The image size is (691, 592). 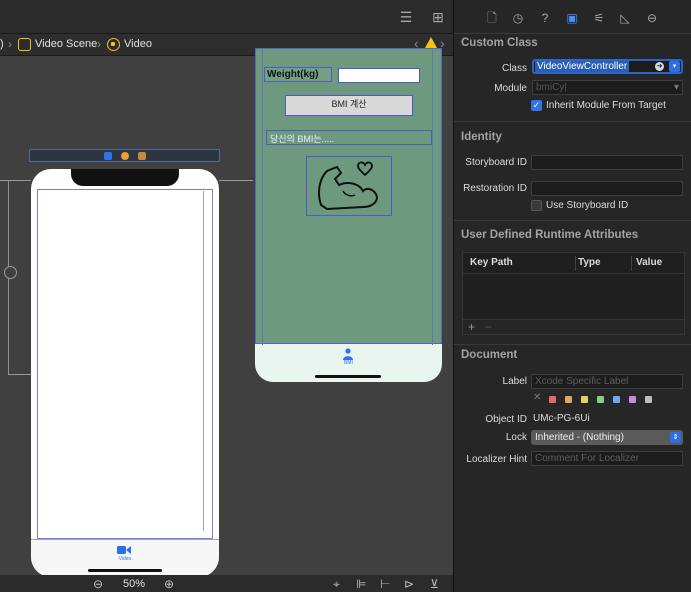 What do you see at coordinates (471, 327) in the screenshot?
I see `add-attribute-button: +` at bounding box center [471, 327].